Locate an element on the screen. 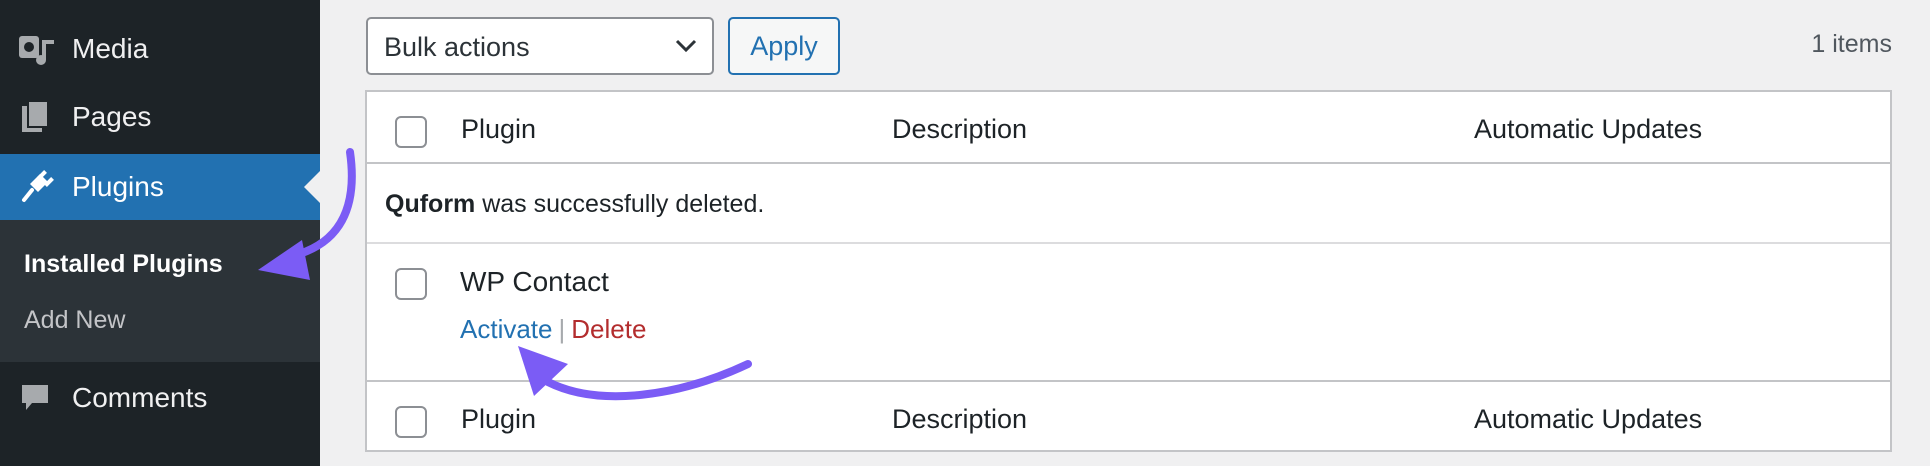 This screenshot has height=466, width=1930. notice-plugin-name: Quform is located at coordinates (430, 204).